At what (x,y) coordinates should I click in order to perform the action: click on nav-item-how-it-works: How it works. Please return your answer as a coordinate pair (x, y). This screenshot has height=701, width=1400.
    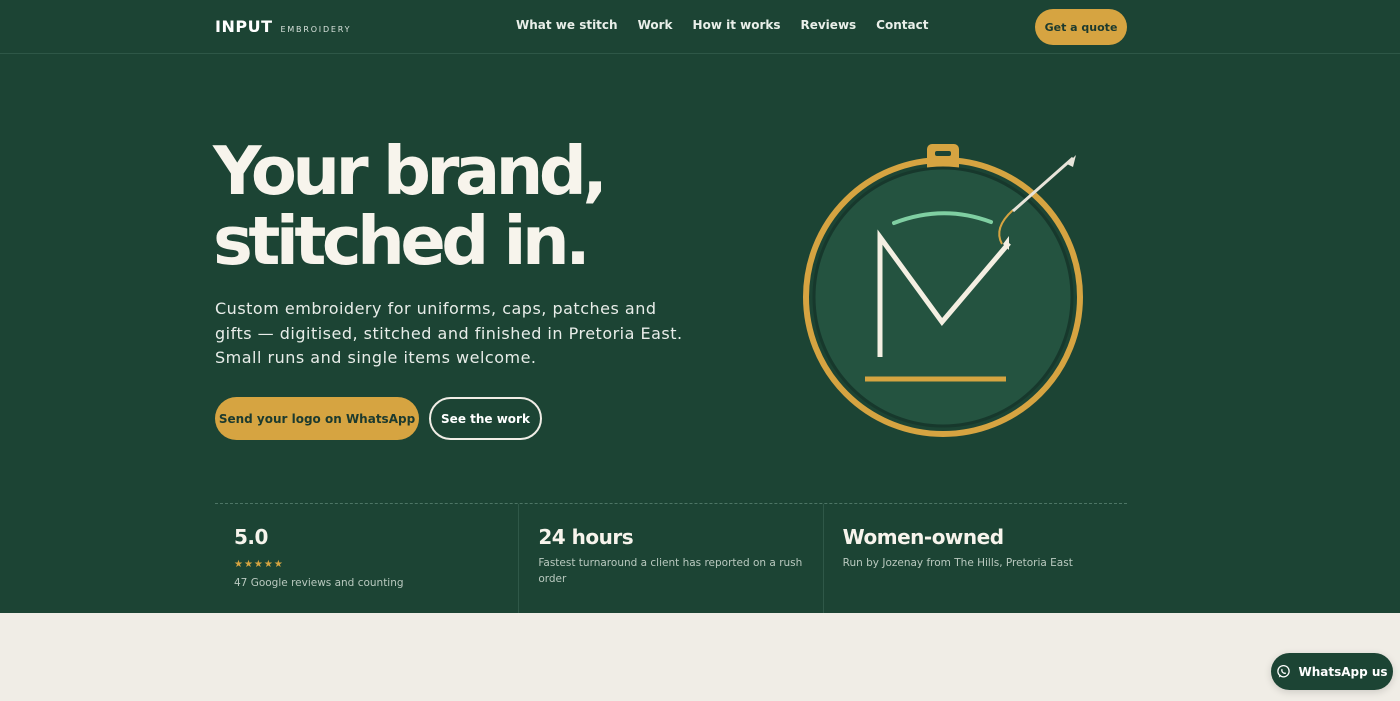
    Looking at the image, I should click on (737, 25).